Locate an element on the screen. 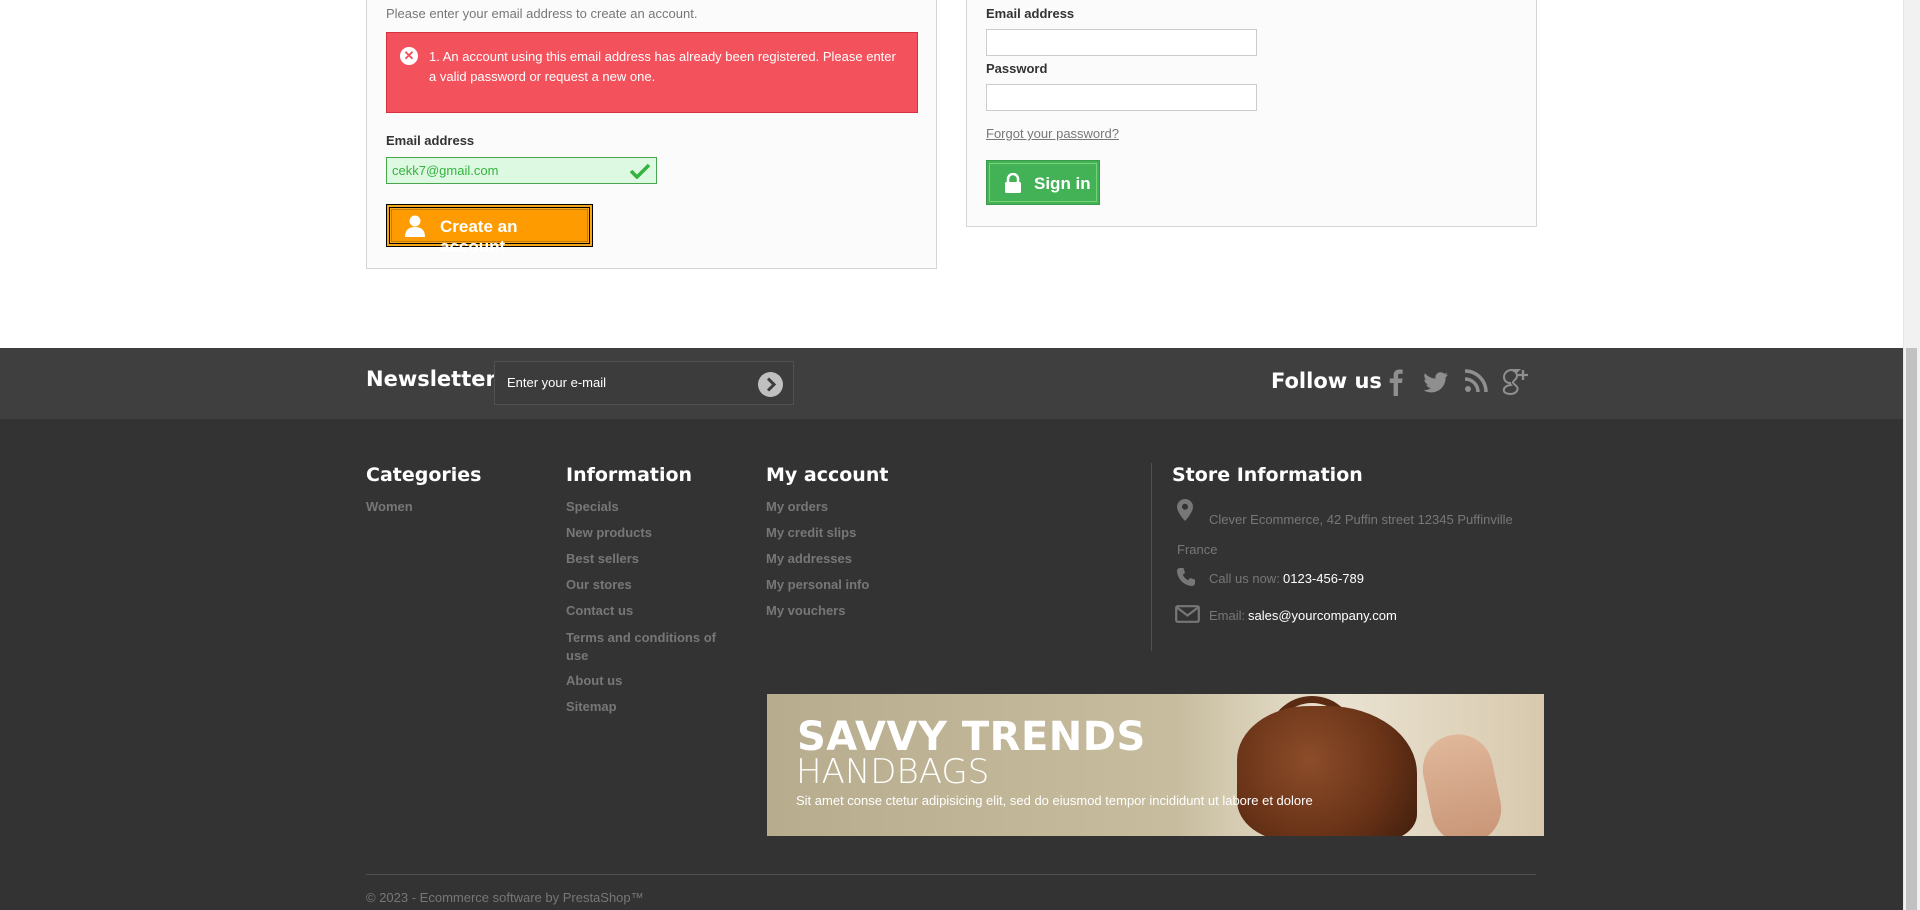  info-link-about-us: About us is located at coordinates (594, 680).